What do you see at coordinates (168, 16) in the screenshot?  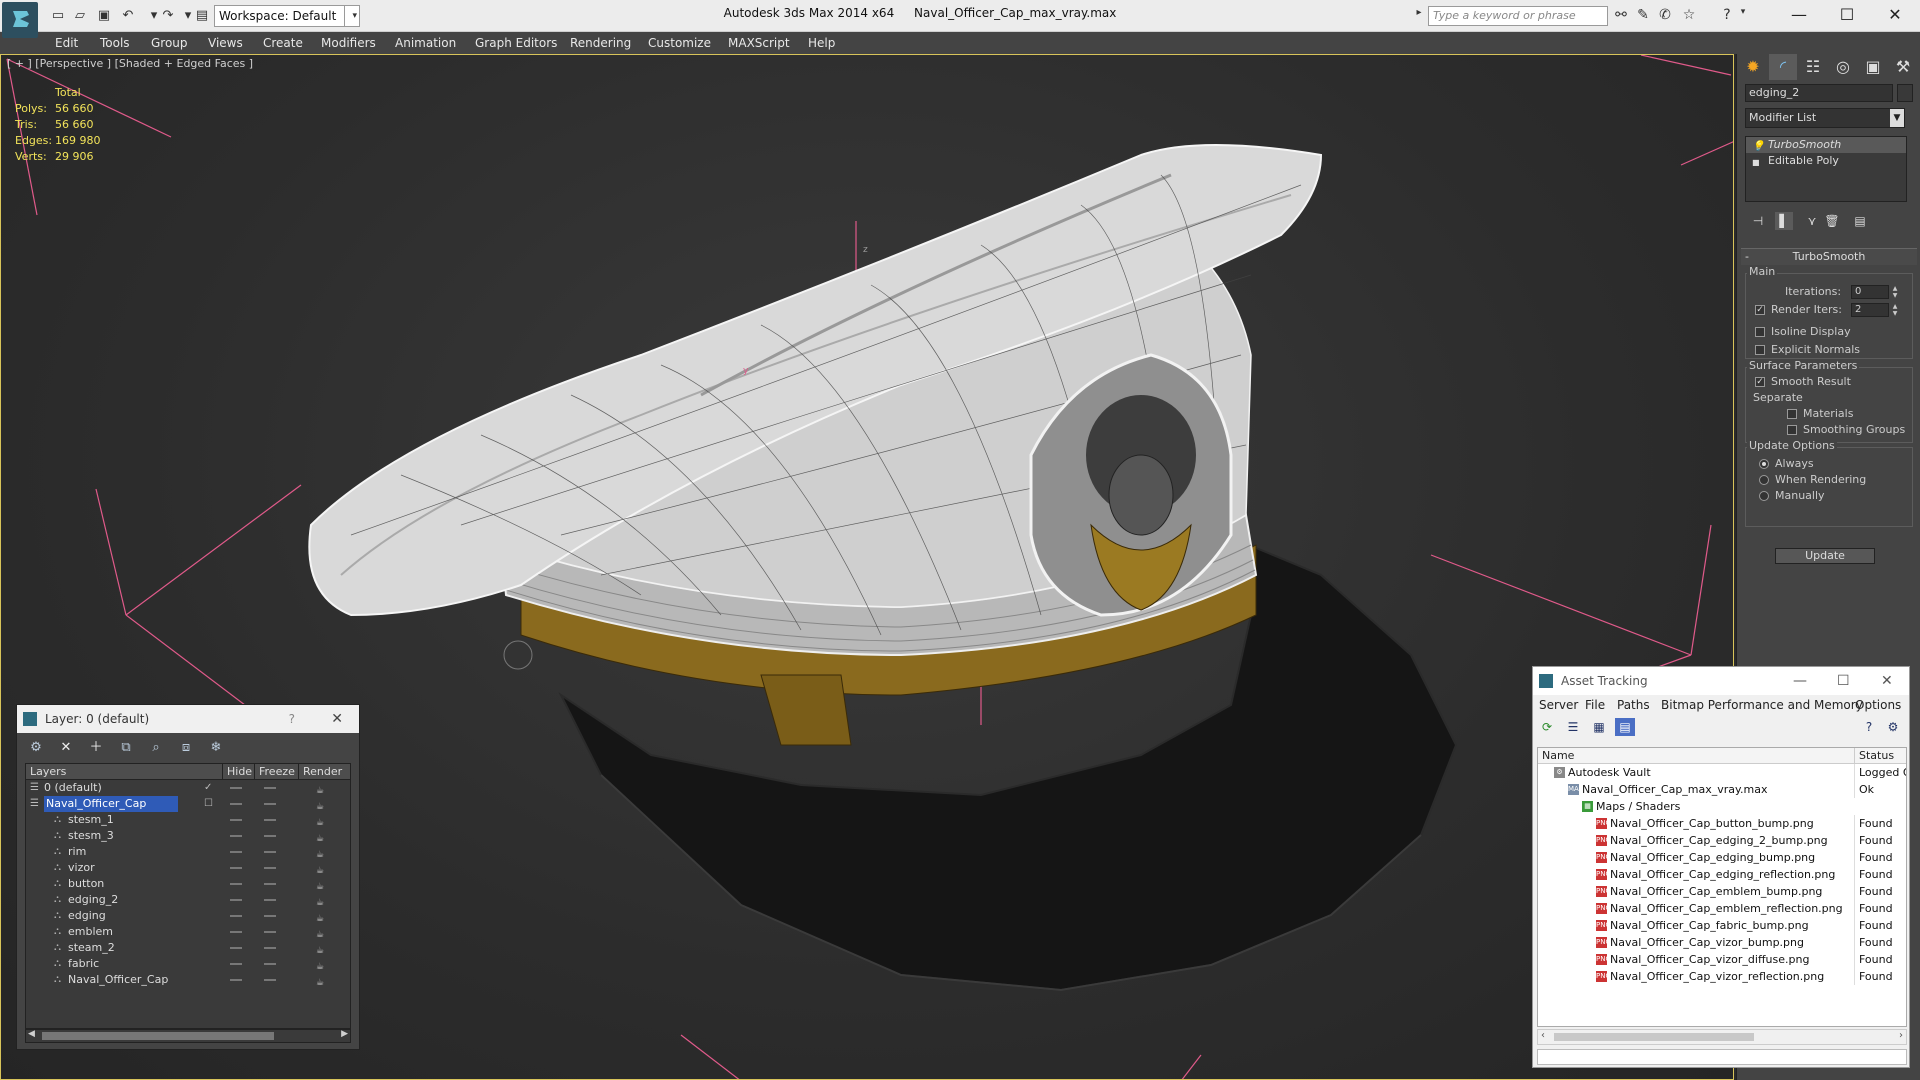 I see `redo-icon: ↷` at bounding box center [168, 16].